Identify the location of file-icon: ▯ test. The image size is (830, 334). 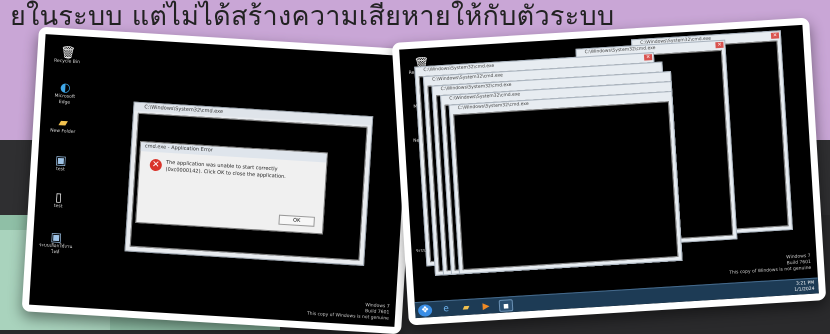
(58, 200).